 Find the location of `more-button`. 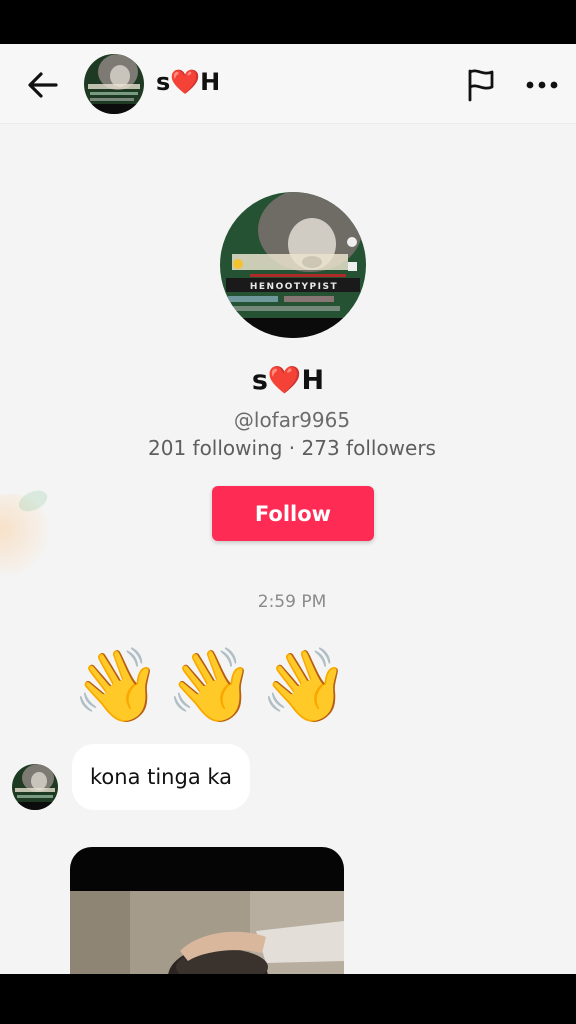

more-button is located at coordinates (542, 85).